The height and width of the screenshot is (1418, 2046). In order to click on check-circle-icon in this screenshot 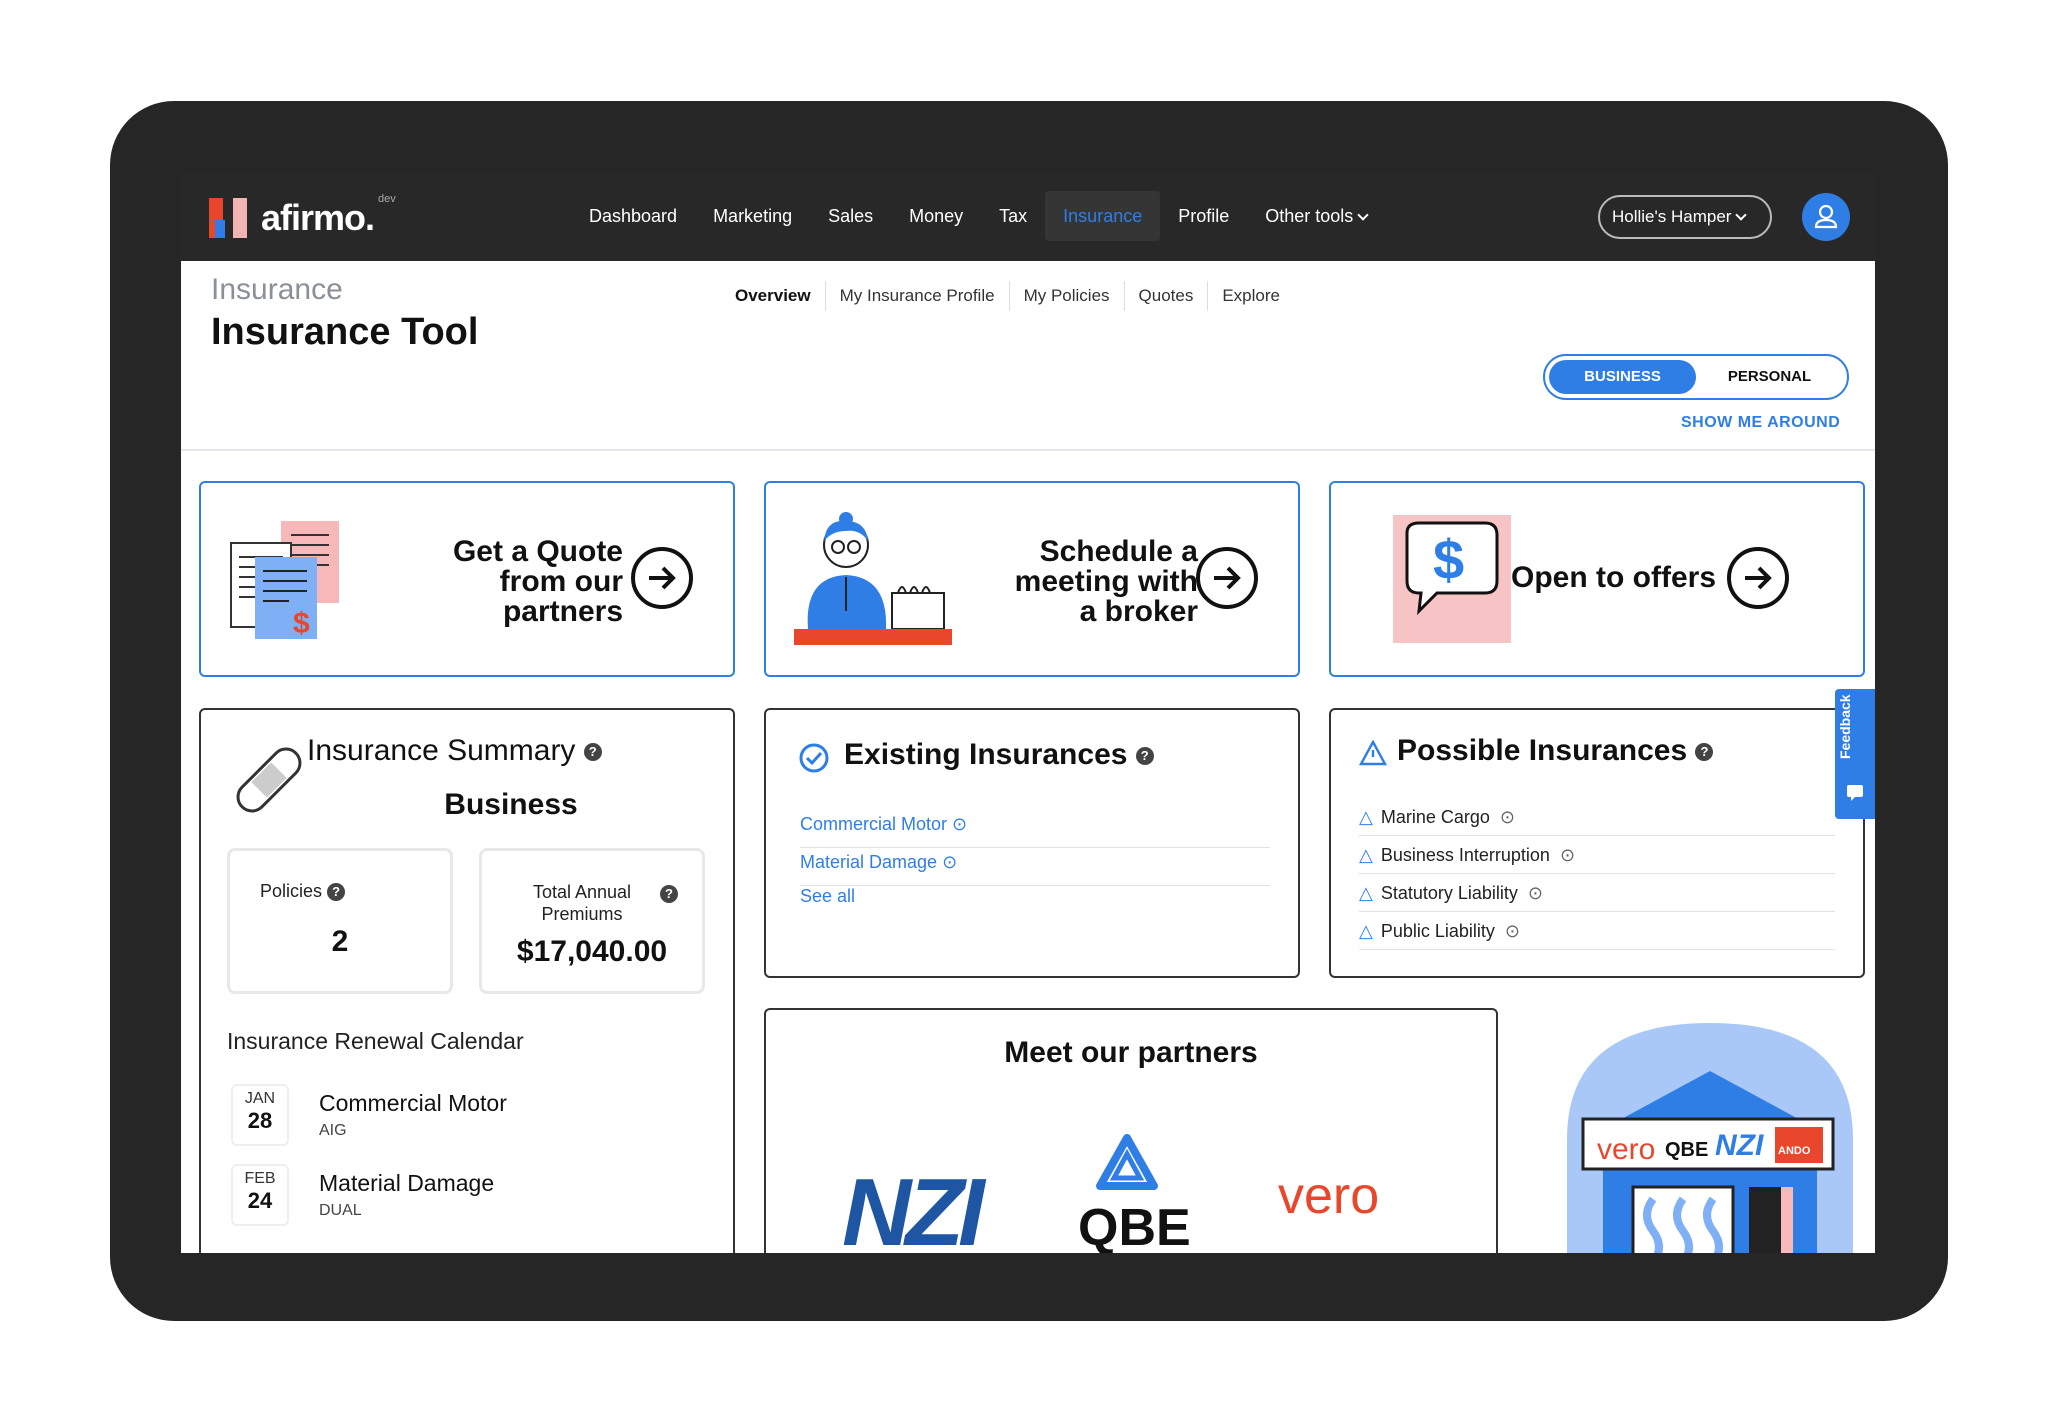, I will do `click(814, 758)`.